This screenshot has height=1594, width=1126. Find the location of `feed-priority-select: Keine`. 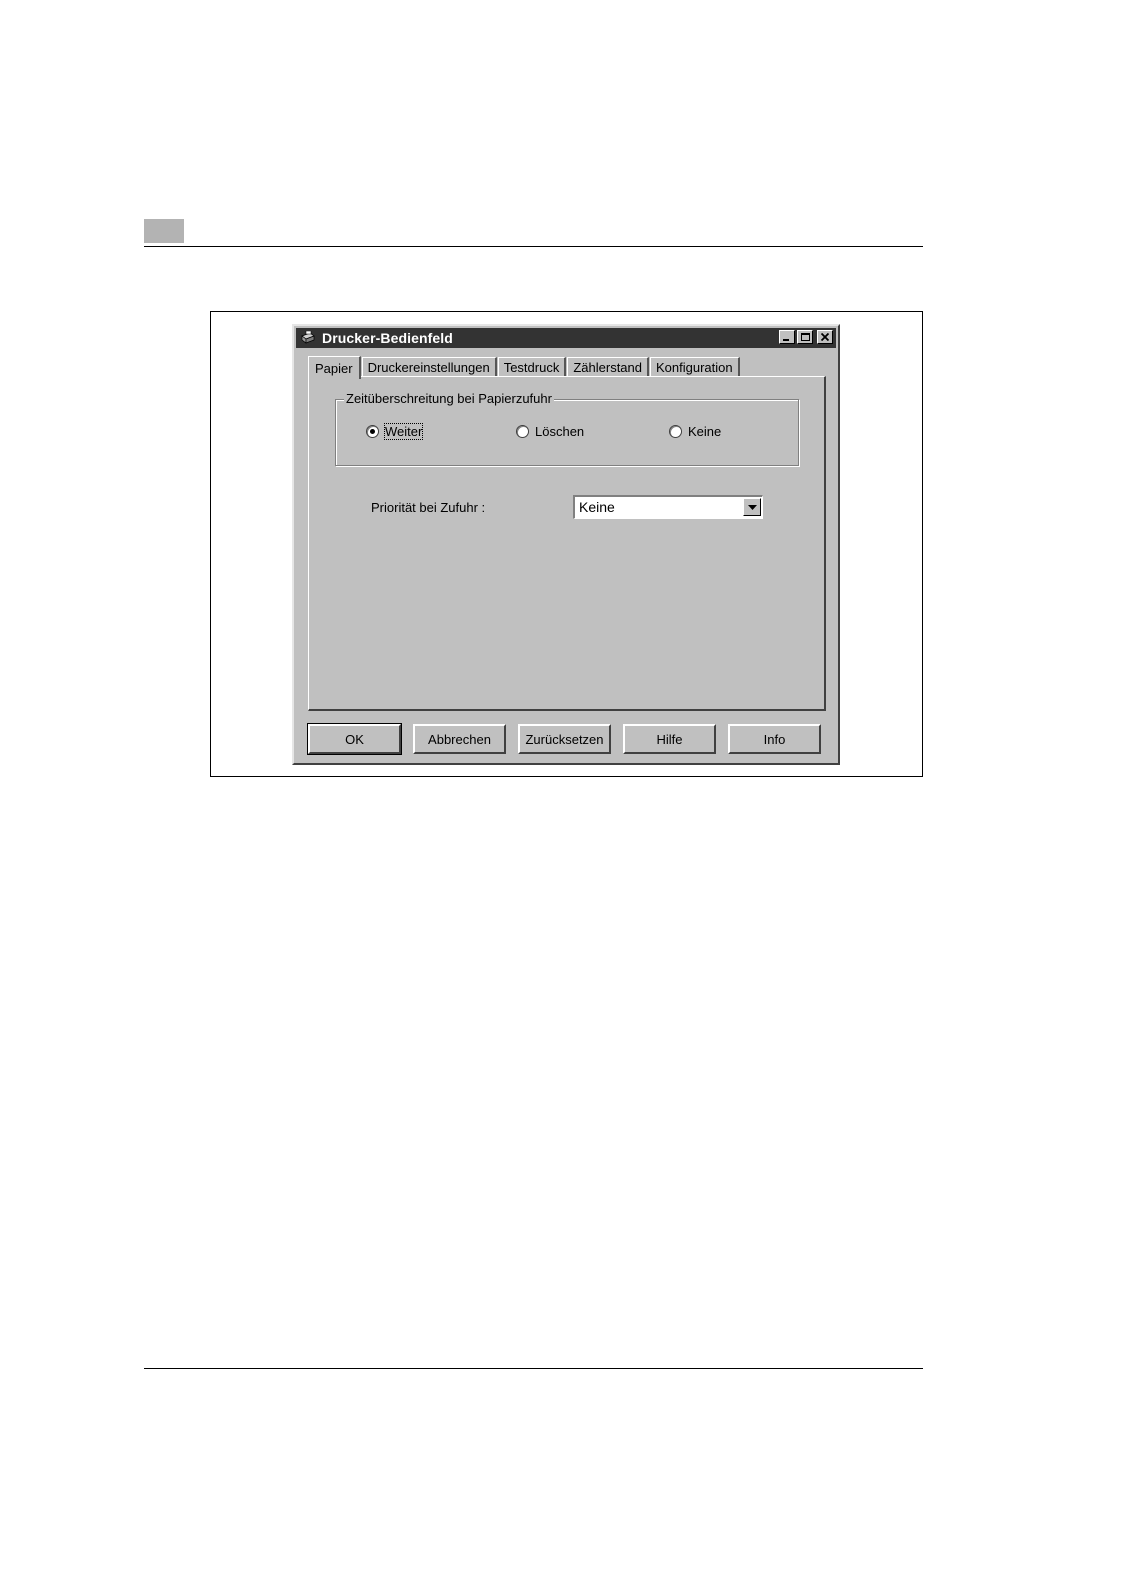

feed-priority-select: Keine is located at coordinates (668, 507).